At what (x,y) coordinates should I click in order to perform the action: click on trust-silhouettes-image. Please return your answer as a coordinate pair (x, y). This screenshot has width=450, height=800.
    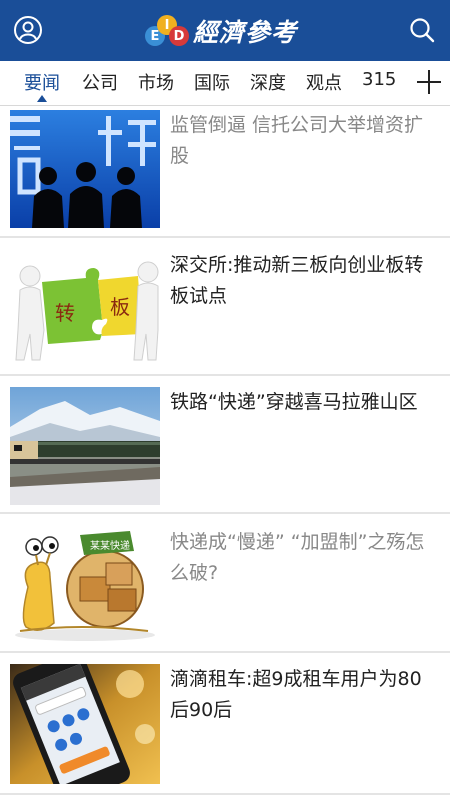
    Looking at the image, I should click on (85, 169).